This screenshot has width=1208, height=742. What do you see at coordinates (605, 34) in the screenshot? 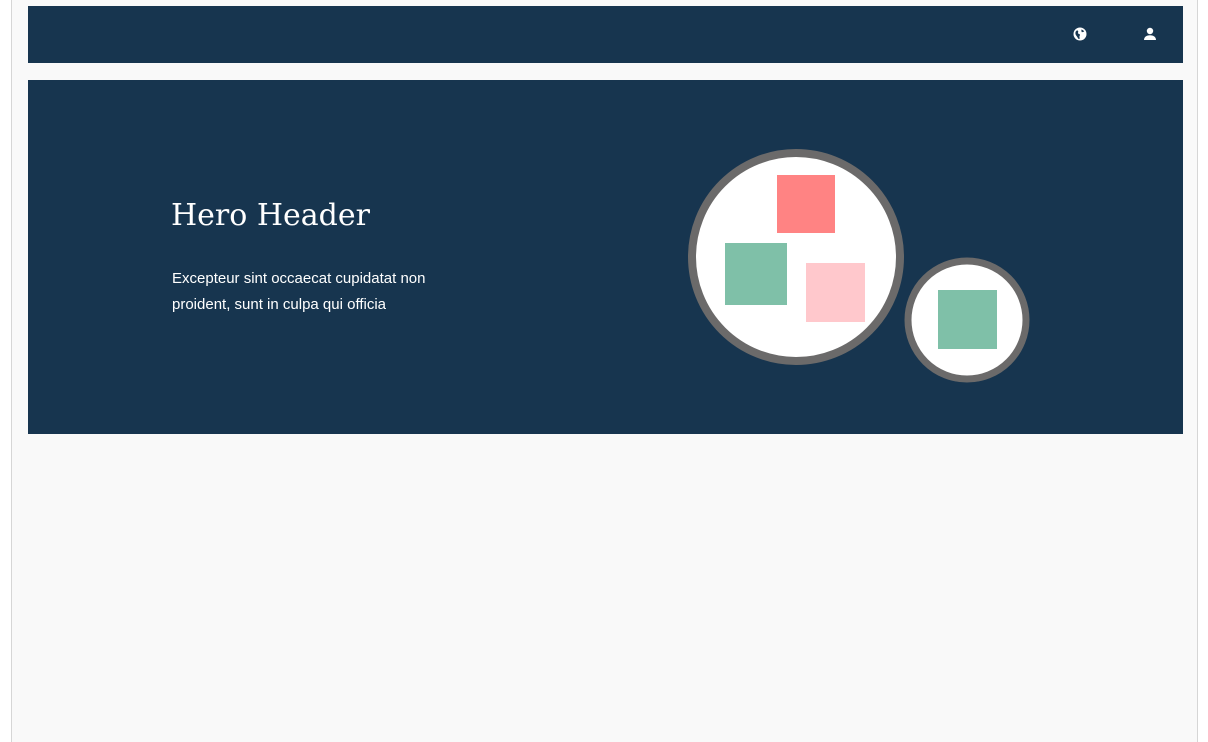
I see `top-navbar` at bounding box center [605, 34].